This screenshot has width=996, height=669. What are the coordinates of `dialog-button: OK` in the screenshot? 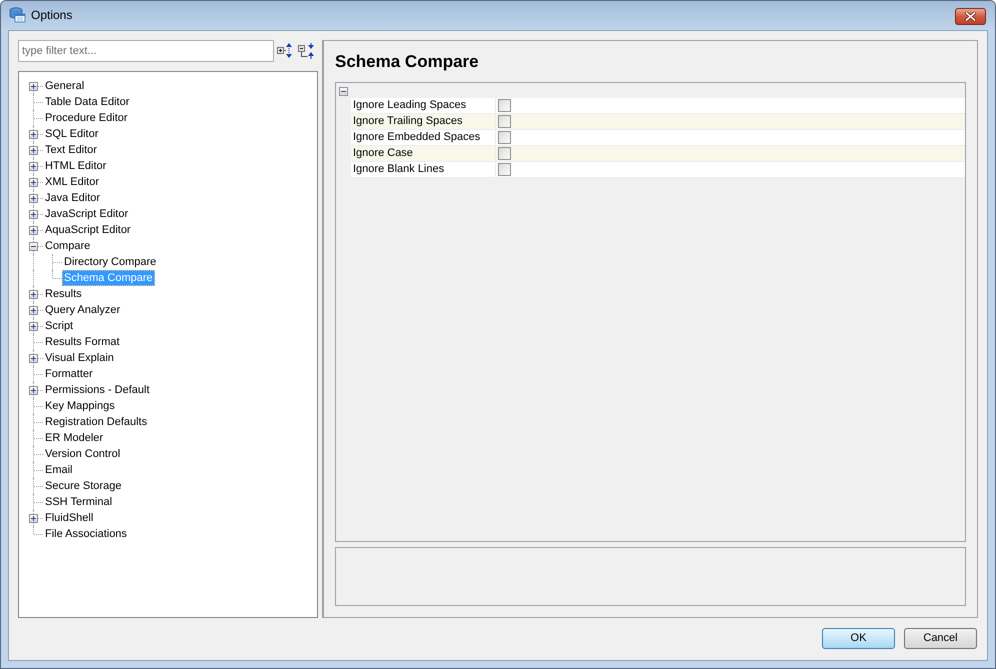 It's located at (858, 638).